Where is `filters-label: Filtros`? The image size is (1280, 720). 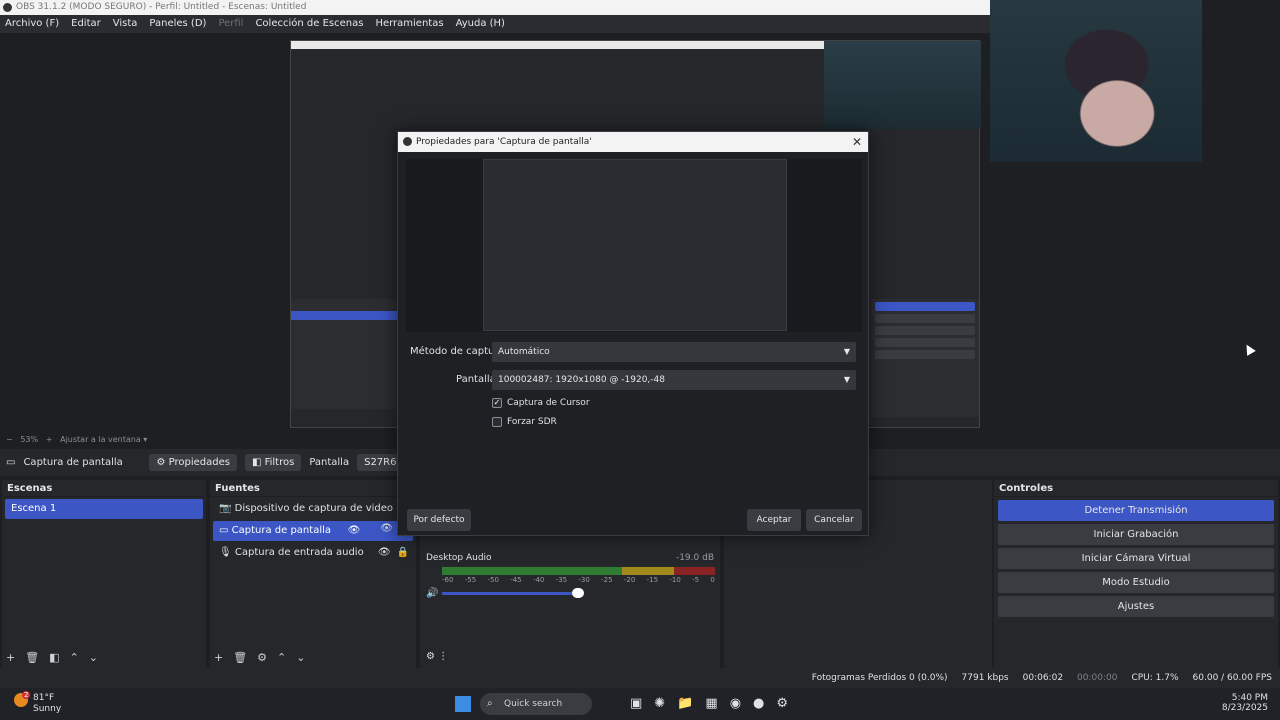 filters-label: Filtros is located at coordinates (279, 462).